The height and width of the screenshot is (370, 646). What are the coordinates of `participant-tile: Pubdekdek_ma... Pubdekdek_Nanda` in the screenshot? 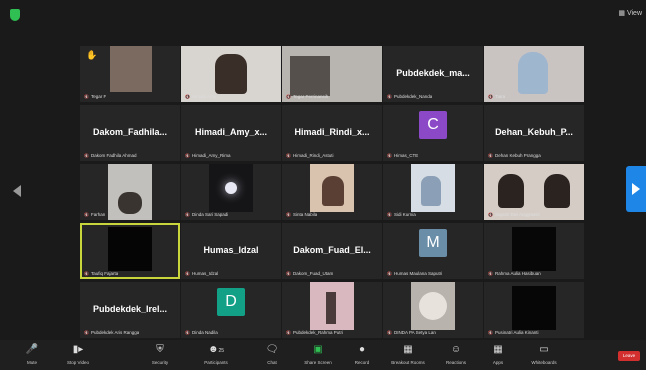 It's located at (433, 74).